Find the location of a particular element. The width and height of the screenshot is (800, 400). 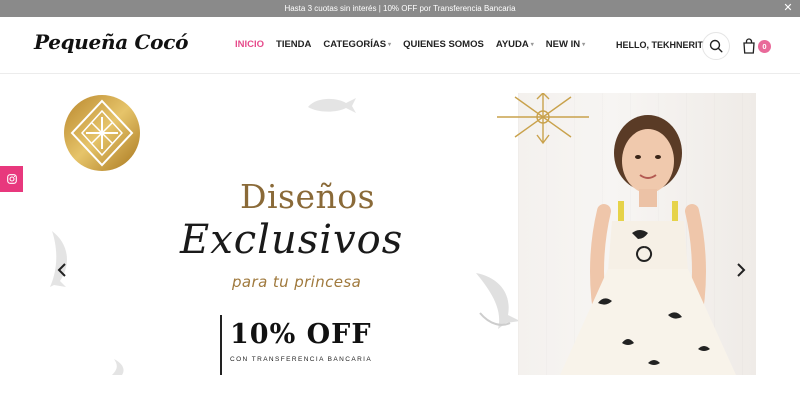

nav-item-inicio: INICIO is located at coordinates (249, 44).